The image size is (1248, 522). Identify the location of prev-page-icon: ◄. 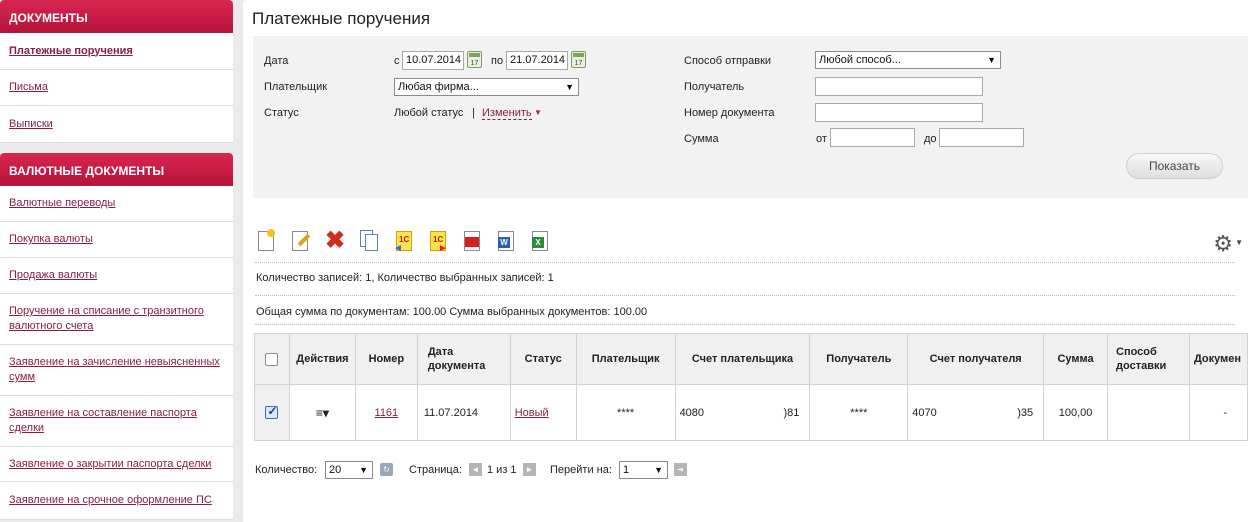
(475, 469).